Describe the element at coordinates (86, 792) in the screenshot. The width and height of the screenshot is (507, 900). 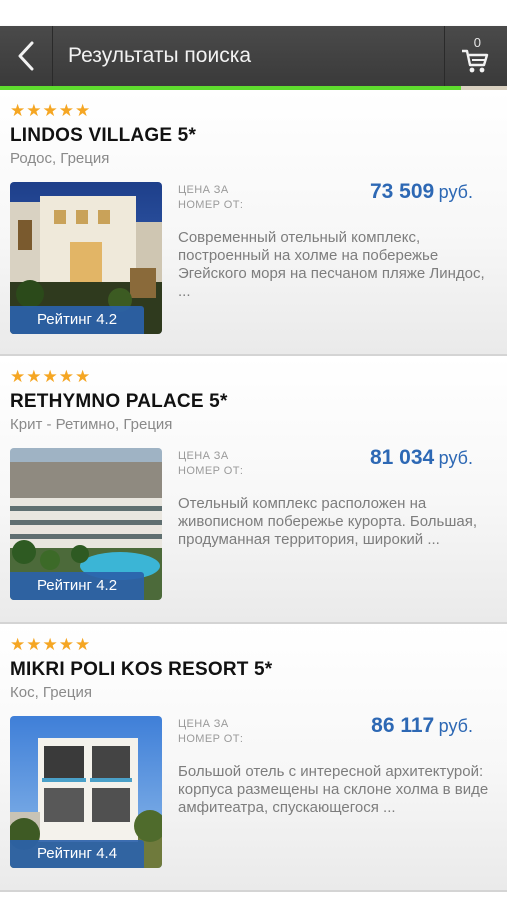
I see `hotel-photo: Рейтинг 4.4` at that location.